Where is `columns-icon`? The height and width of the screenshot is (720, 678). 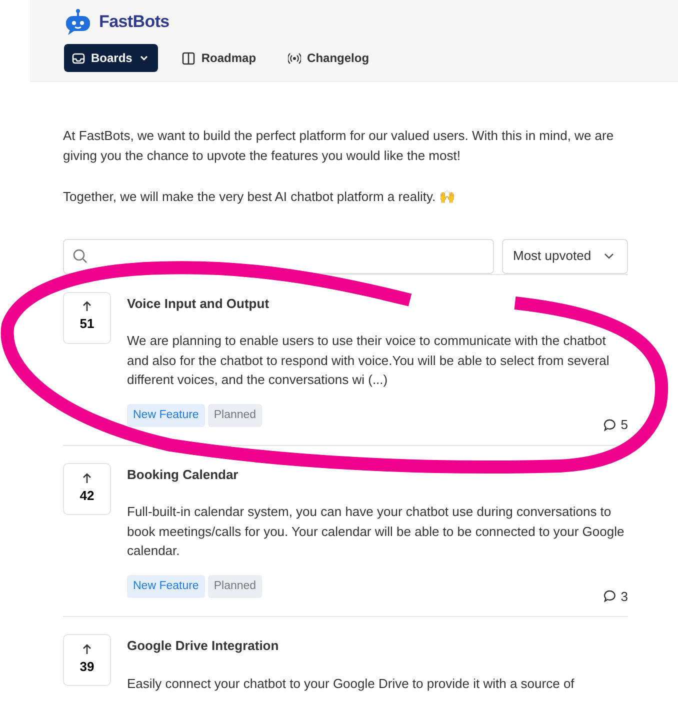
columns-icon is located at coordinates (189, 58).